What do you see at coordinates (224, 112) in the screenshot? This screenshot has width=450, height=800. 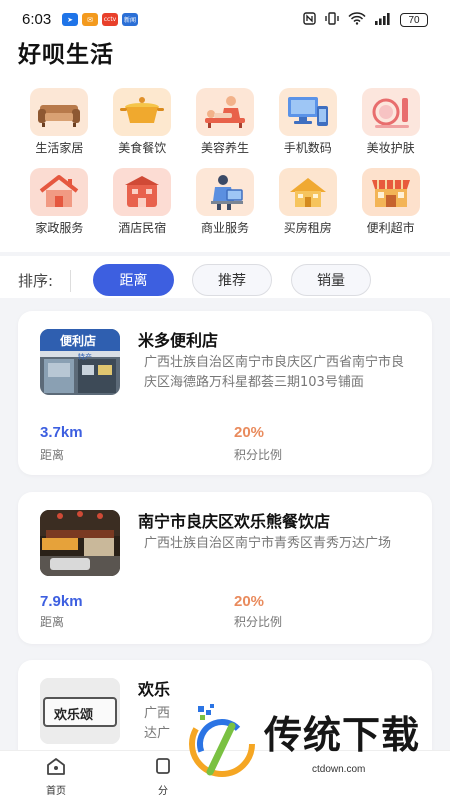 I see `massage-icon` at bounding box center [224, 112].